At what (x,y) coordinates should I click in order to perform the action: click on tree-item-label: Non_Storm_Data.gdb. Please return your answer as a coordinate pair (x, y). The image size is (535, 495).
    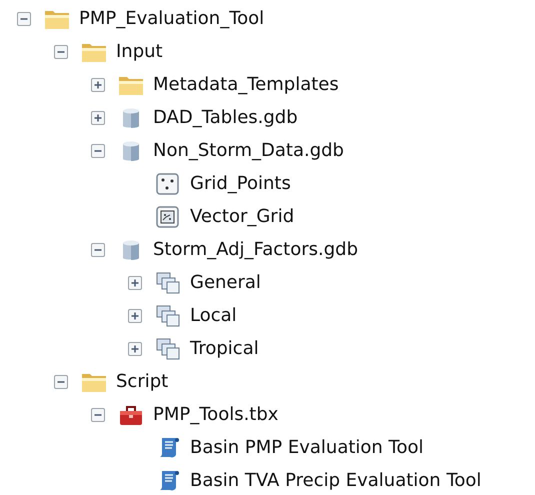
    Looking at the image, I should click on (248, 150).